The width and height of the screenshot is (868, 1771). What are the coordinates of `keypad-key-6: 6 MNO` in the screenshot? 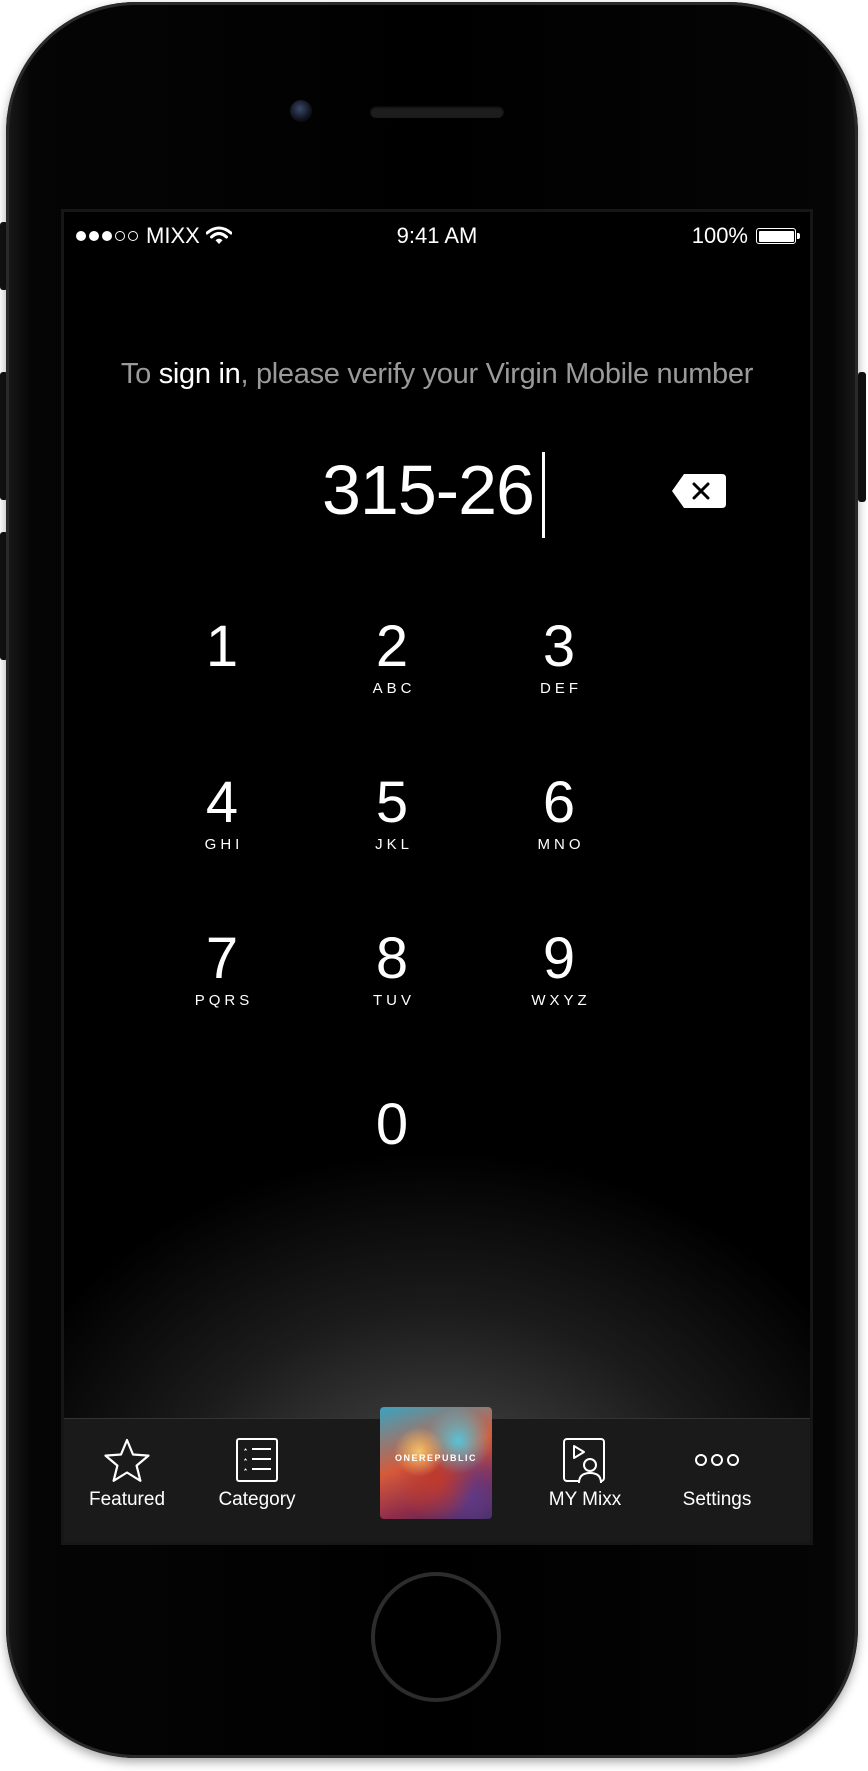 It's located at (559, 812).